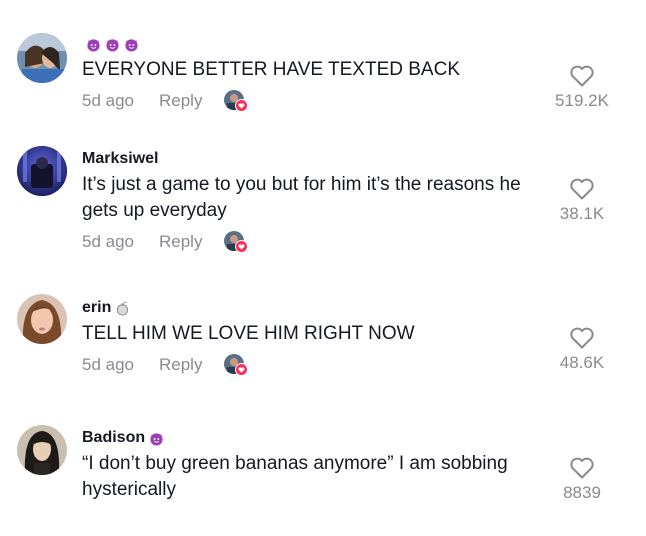  I want to click on username-text: Marksiwel, so click(120, 159).